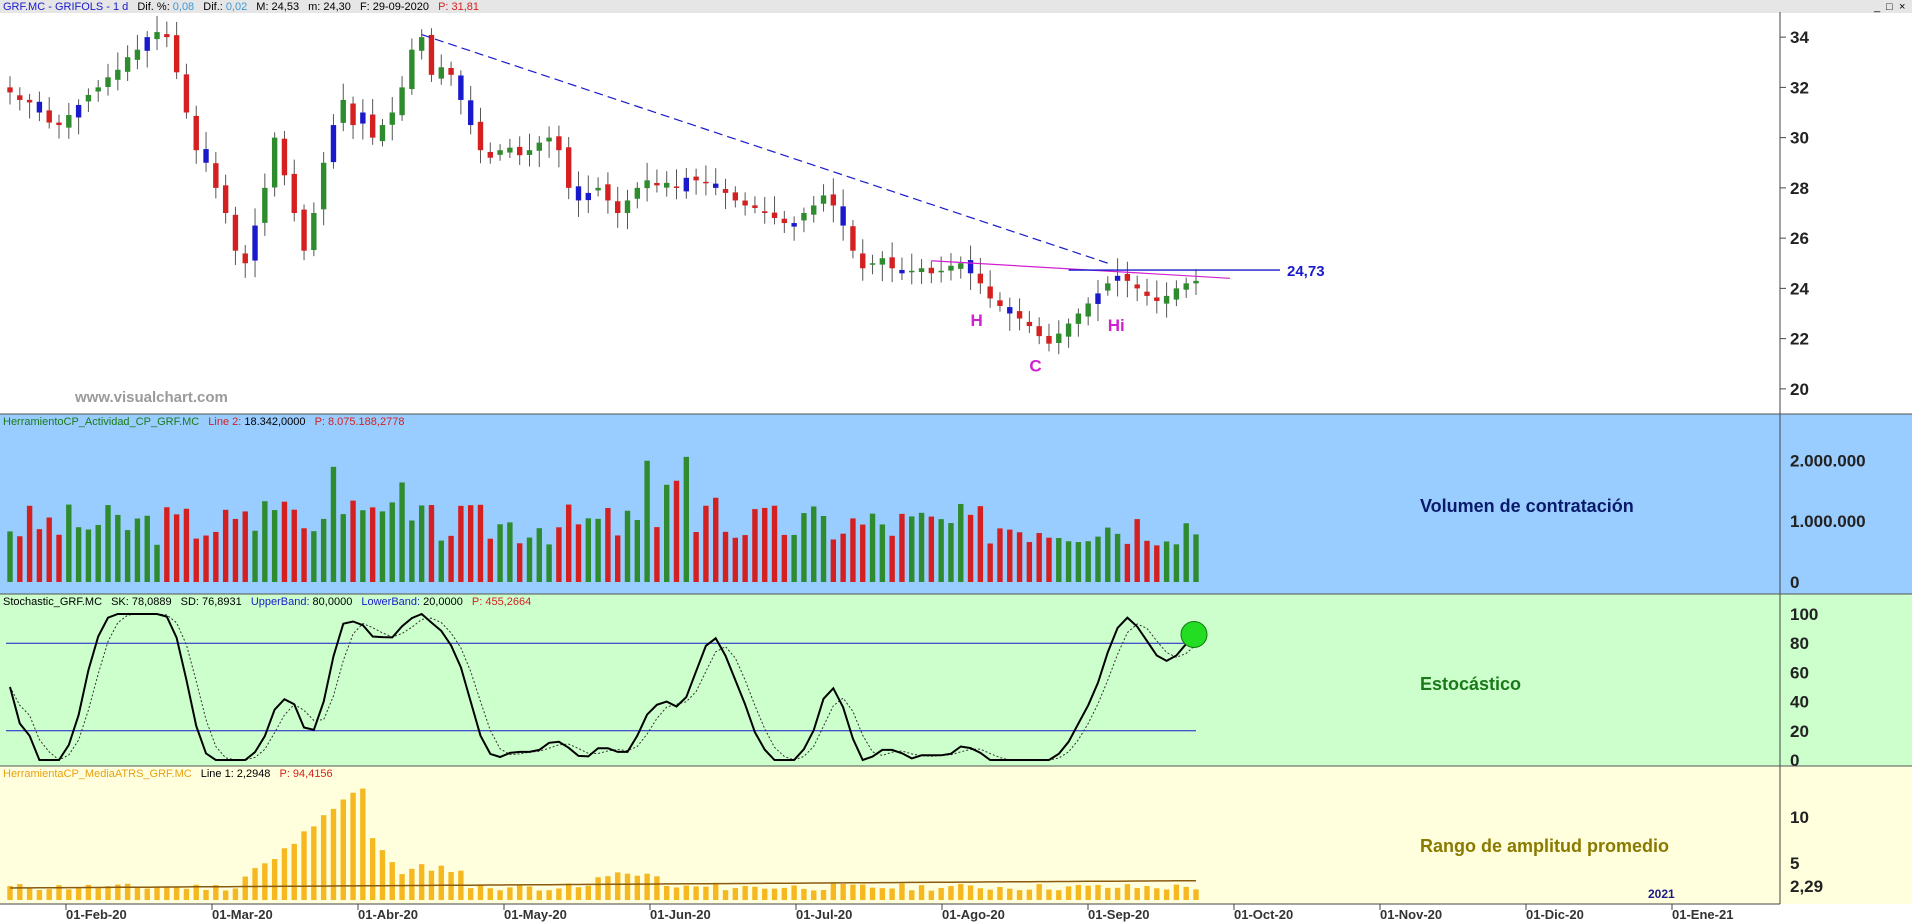  What do you see at coordinates (1902, 7) in the screenshot?
I see `close-icon: ×` at bounding box center [1902, 7].